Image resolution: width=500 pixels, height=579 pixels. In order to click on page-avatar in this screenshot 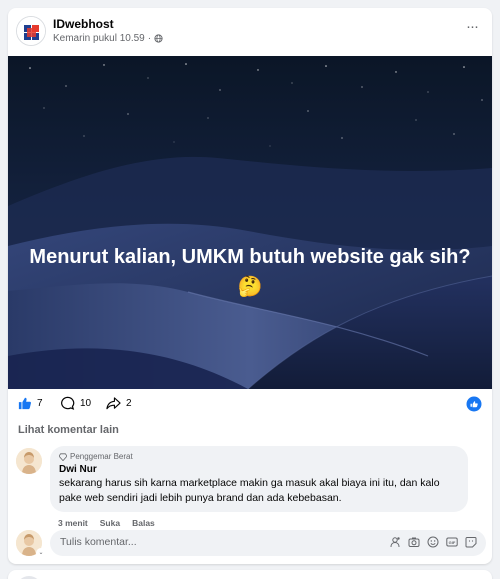, I will do `click(31, 31)`.